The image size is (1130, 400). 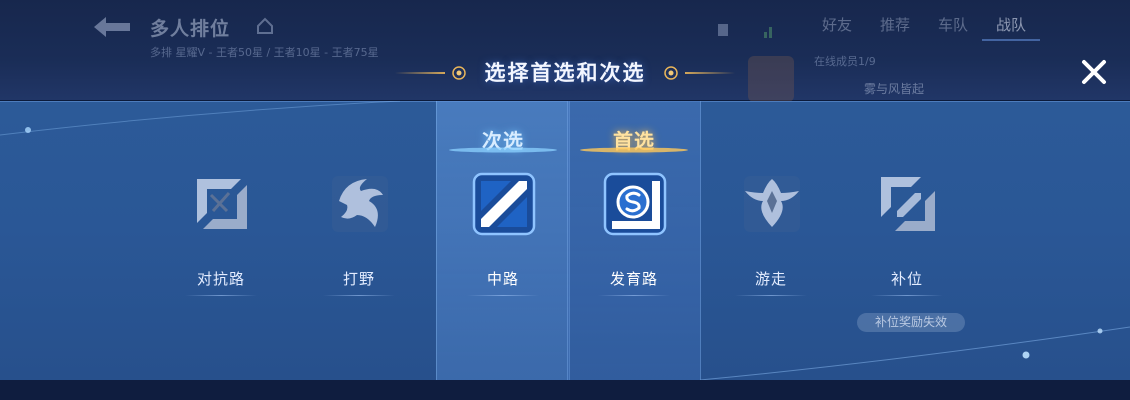 I want to click on close-icon, so click(x=1094, y=72).